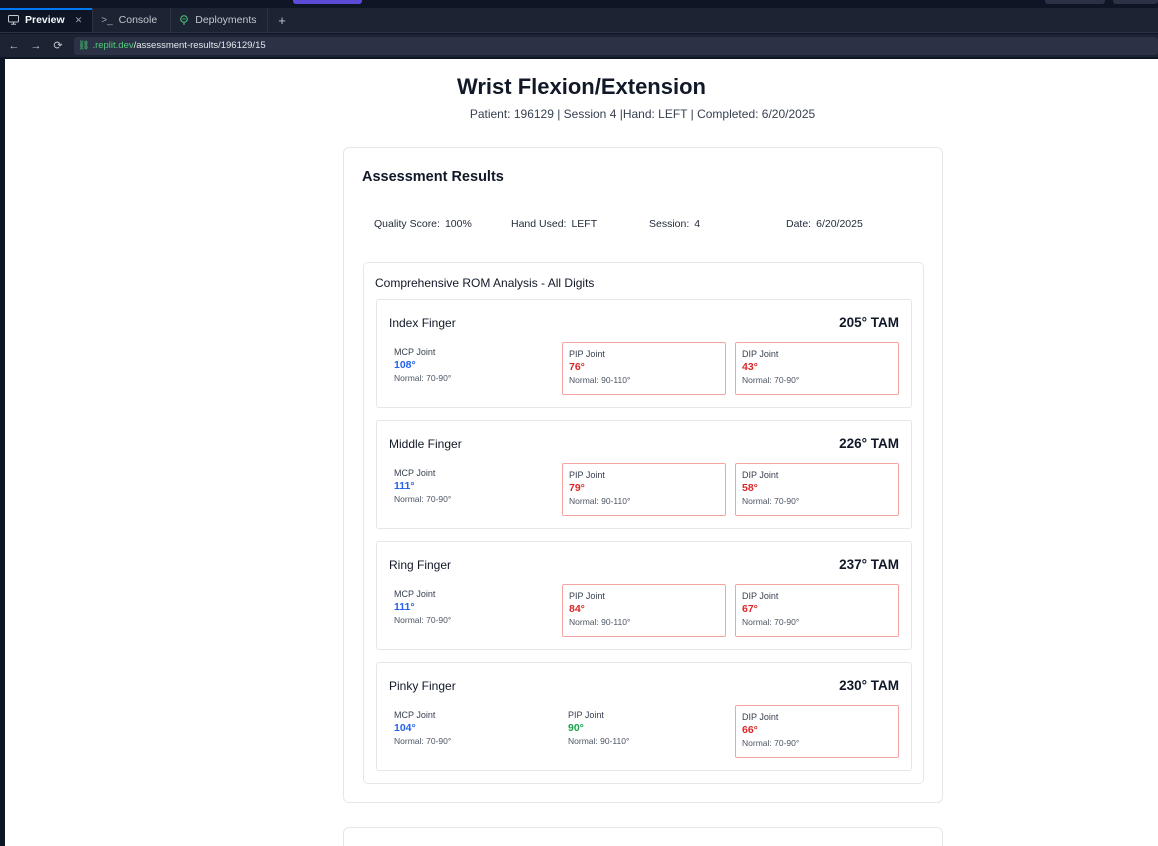 This screenshot has height=846, width=1158. I want to click on pip-joint: PIP Joint 90° Normal: 90-110°, so click(644, 730).